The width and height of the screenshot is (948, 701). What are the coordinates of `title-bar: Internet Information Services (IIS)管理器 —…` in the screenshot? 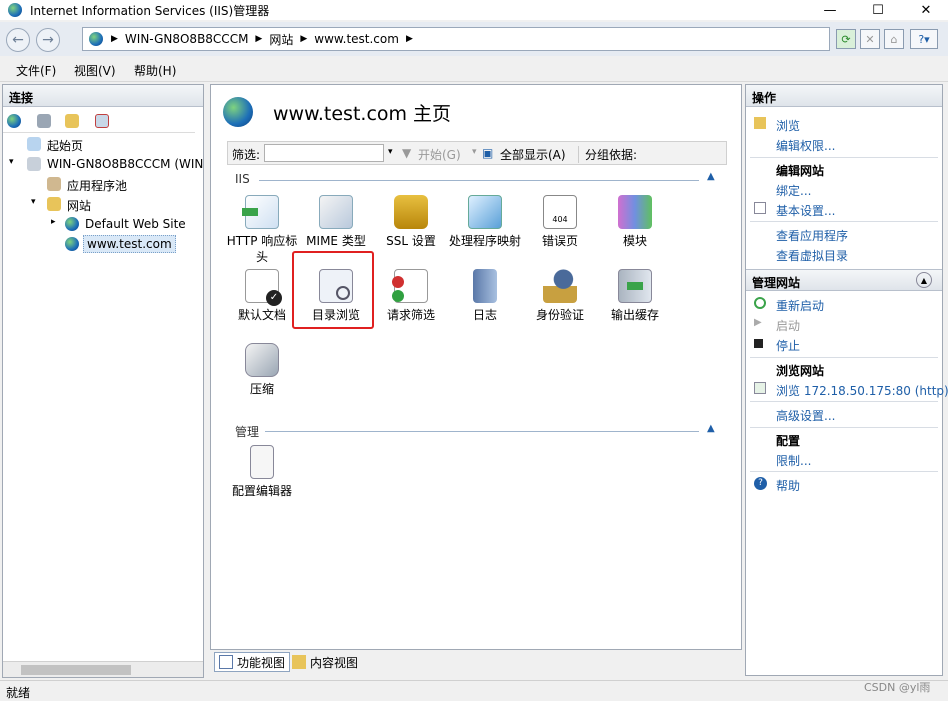 It's located at (474, 10).